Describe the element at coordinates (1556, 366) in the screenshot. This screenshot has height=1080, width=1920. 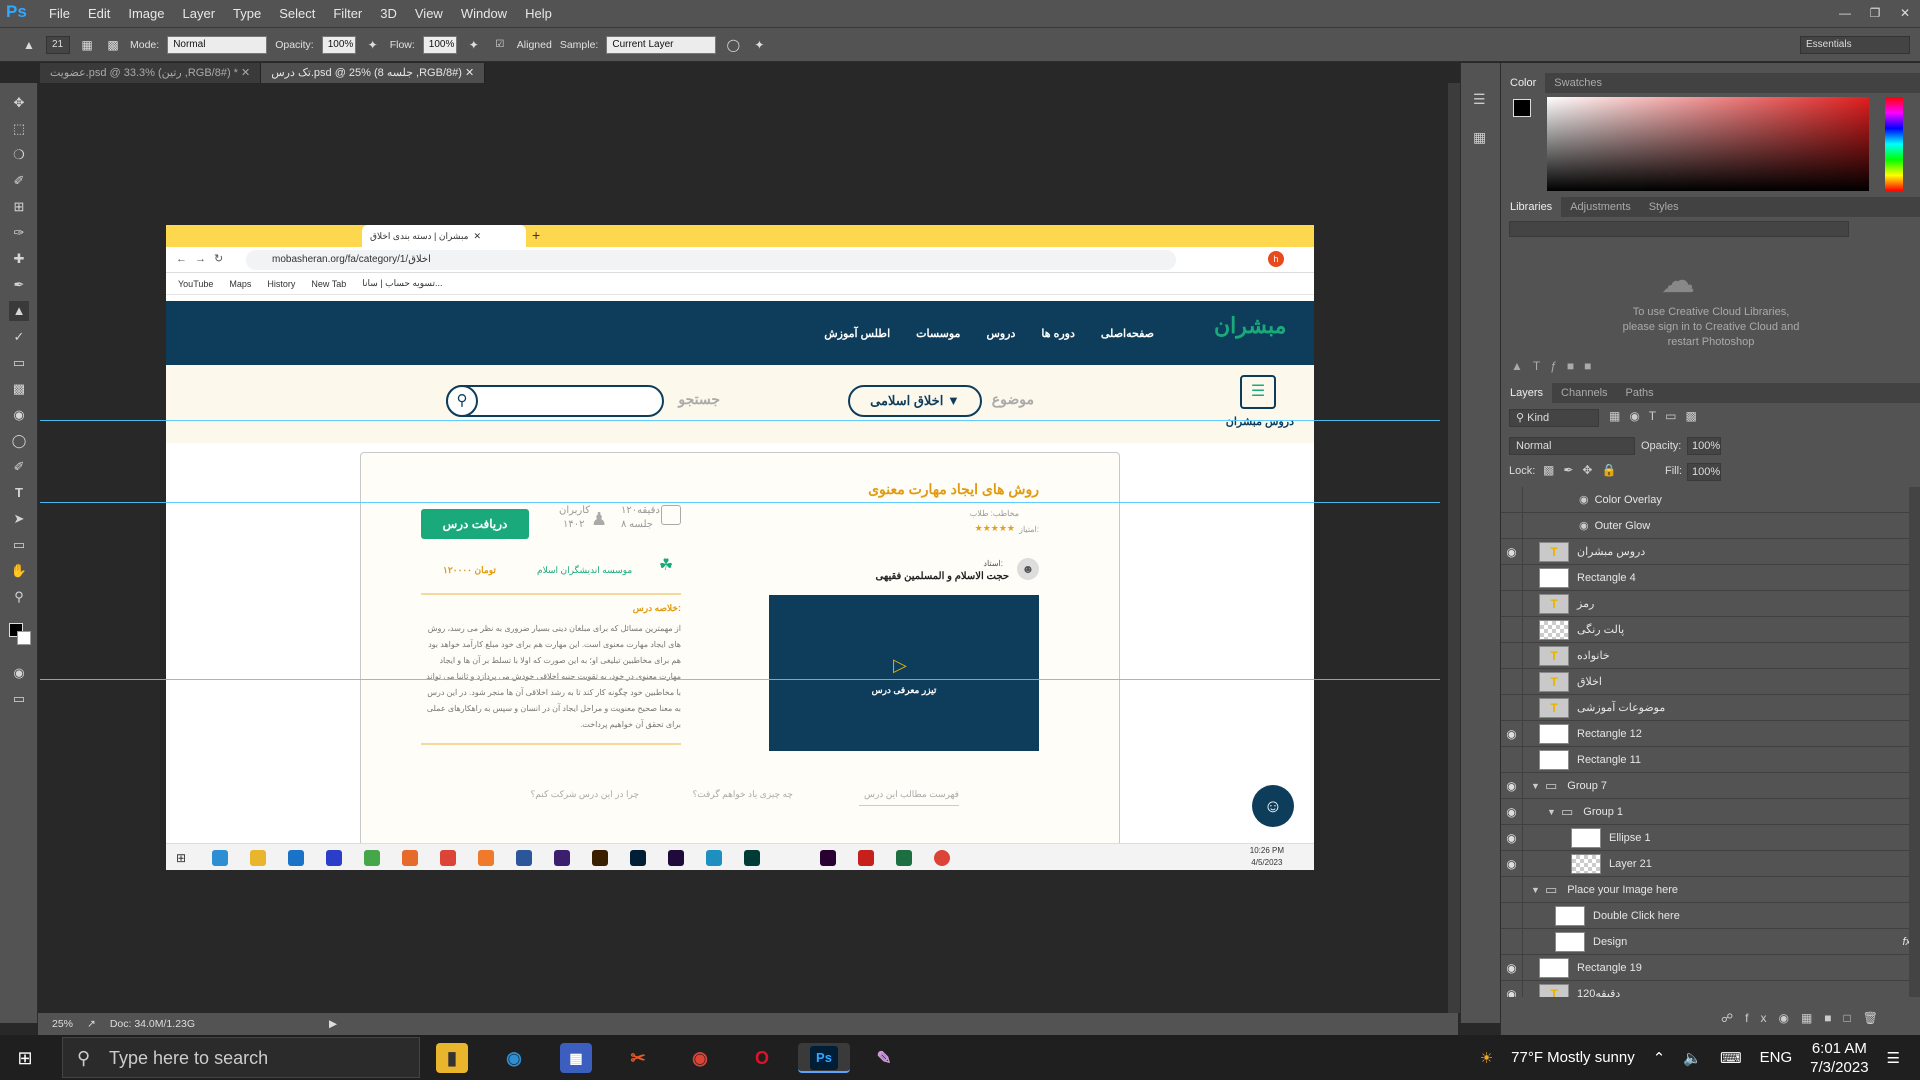
I see `library-action-icons: ▲Tƒ■■` at that location.